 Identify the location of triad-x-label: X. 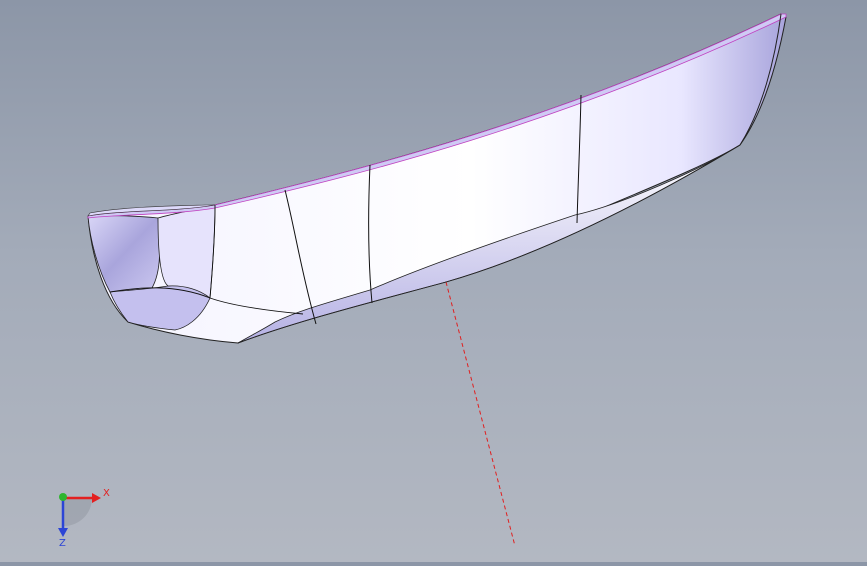
(106, 493).